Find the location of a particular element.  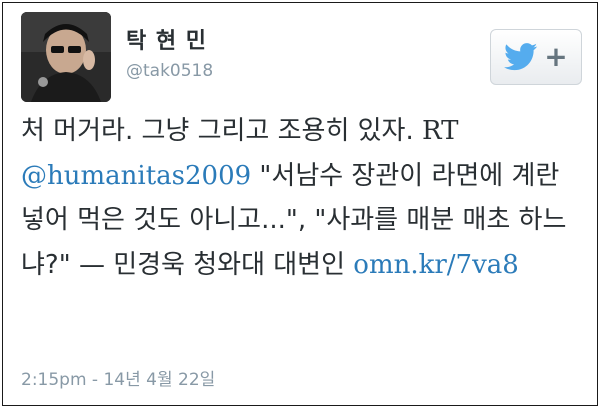

display-name: 탁 현 민 is located at coordinates (166, 39).